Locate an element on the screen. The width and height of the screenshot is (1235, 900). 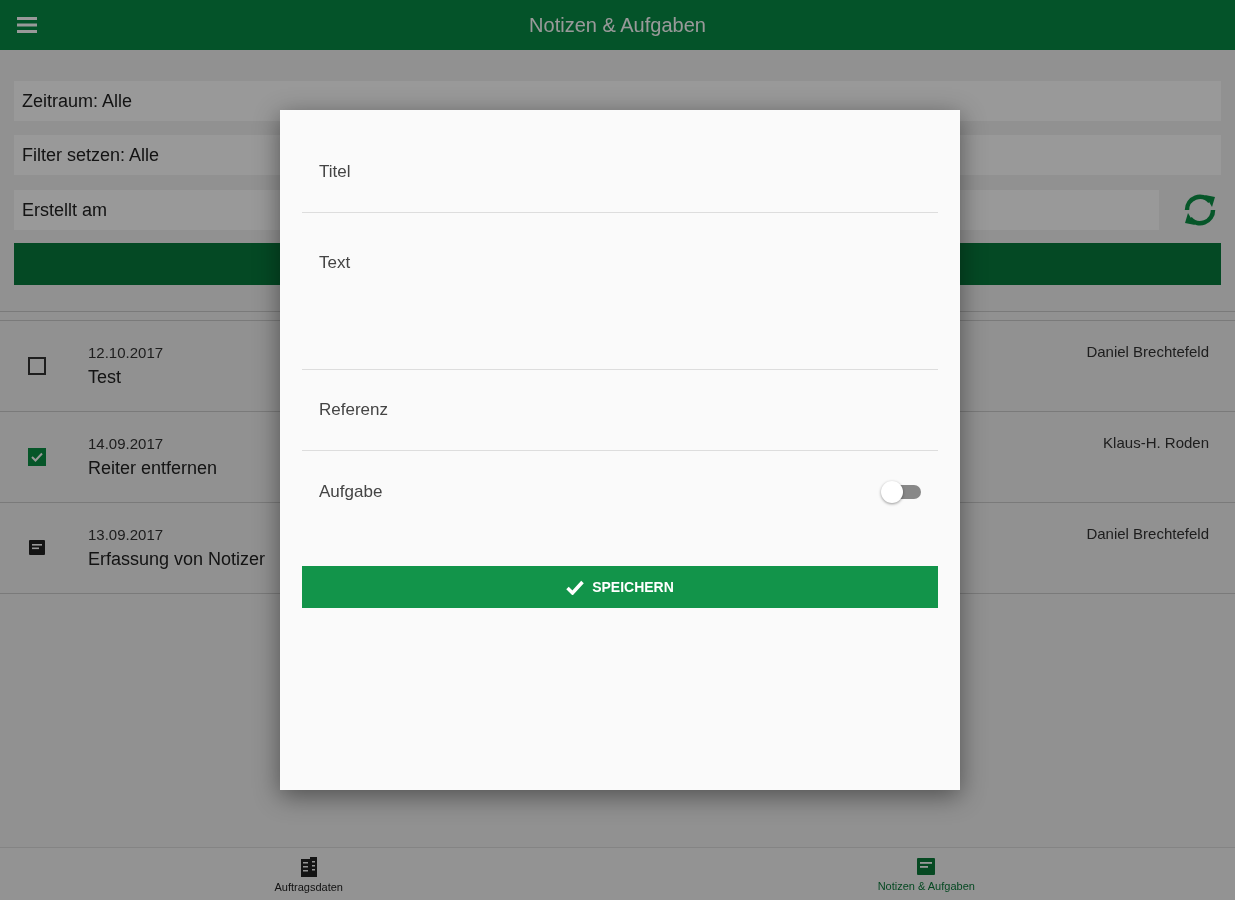
text-field: Titel is located at coordinates (620, 172).